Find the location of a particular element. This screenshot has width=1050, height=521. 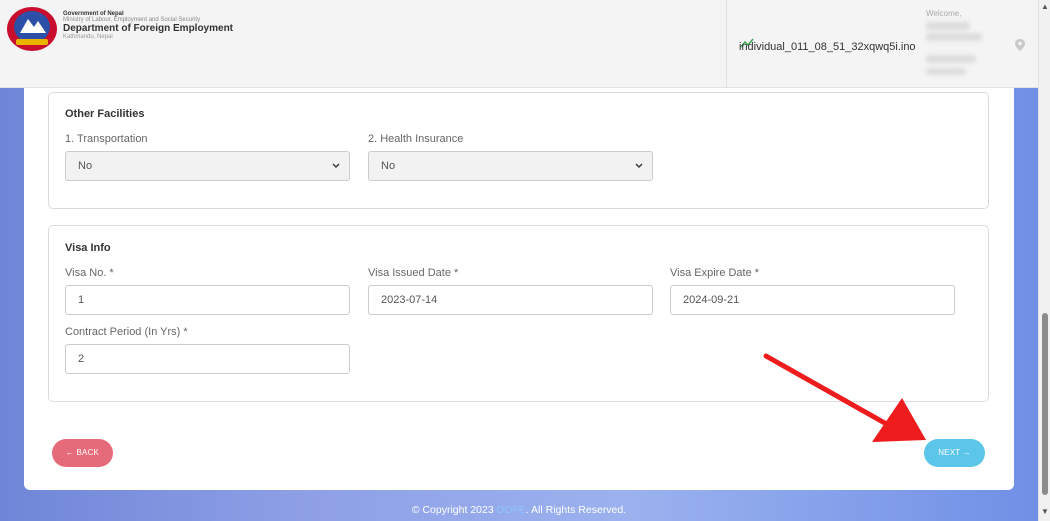

welcome-text: Welcome, is located at coordinates (944, 13).